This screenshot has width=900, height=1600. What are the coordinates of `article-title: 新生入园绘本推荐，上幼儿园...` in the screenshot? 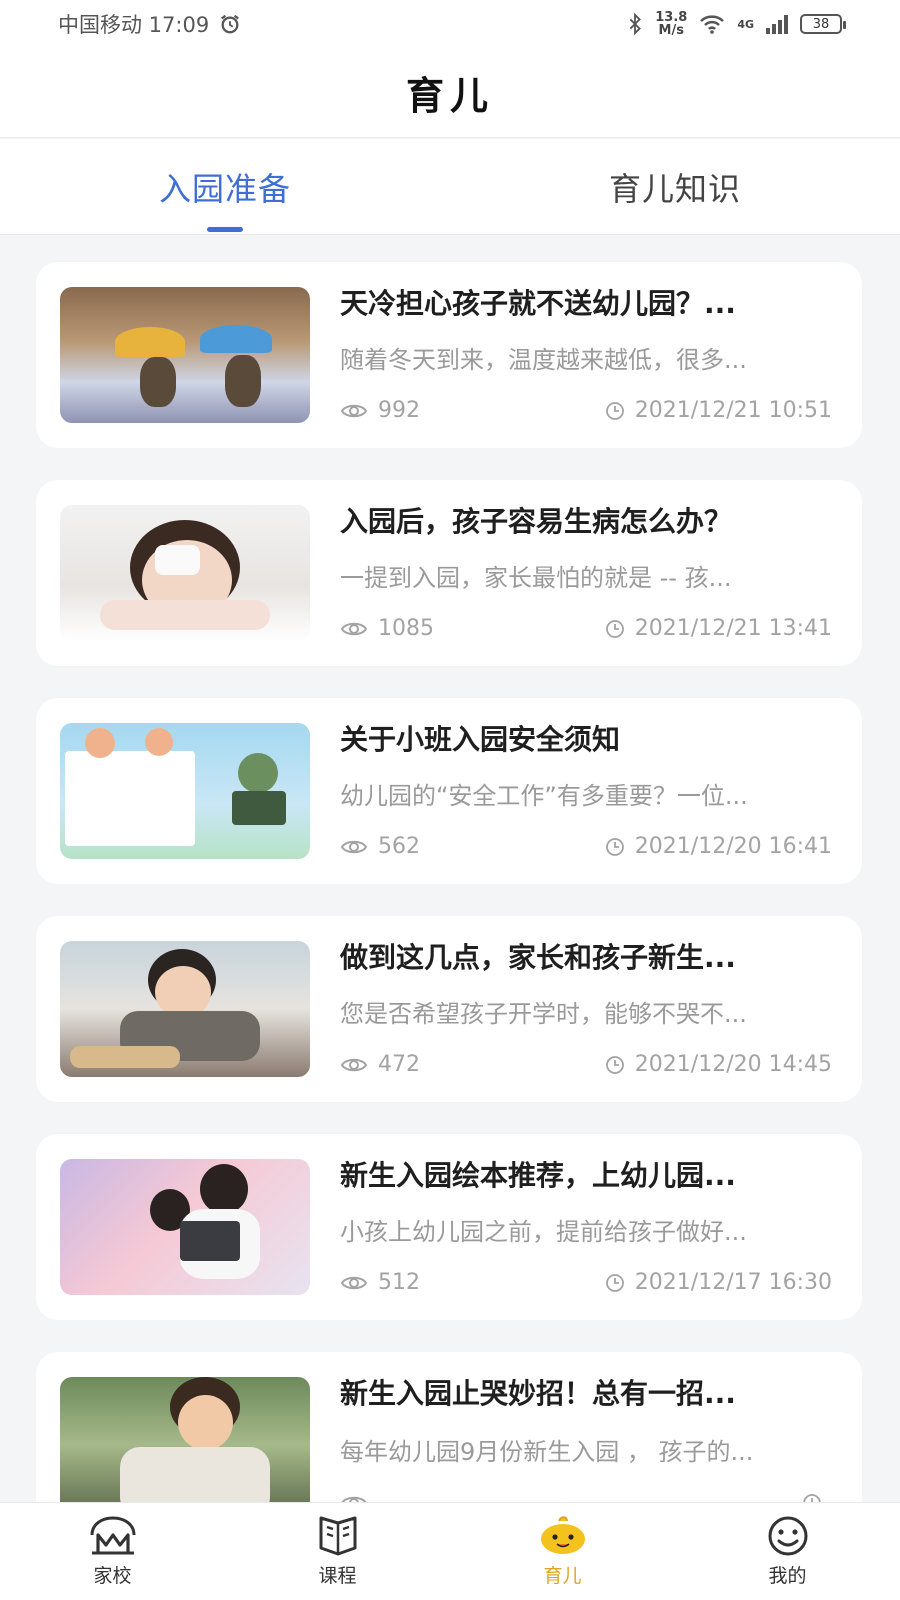 It's located at (538, 1175).